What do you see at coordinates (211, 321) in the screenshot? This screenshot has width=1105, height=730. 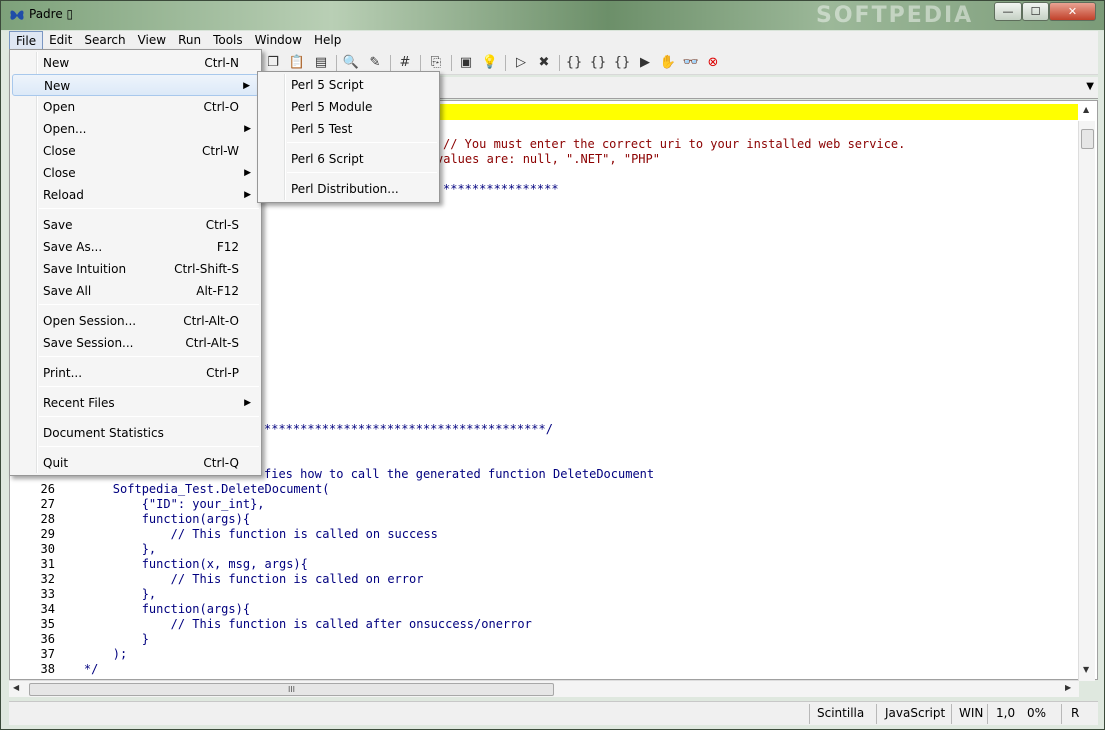 I see `menu-item-shortcut: Ctrl-Alt-O` at bounding box center [211, 321].